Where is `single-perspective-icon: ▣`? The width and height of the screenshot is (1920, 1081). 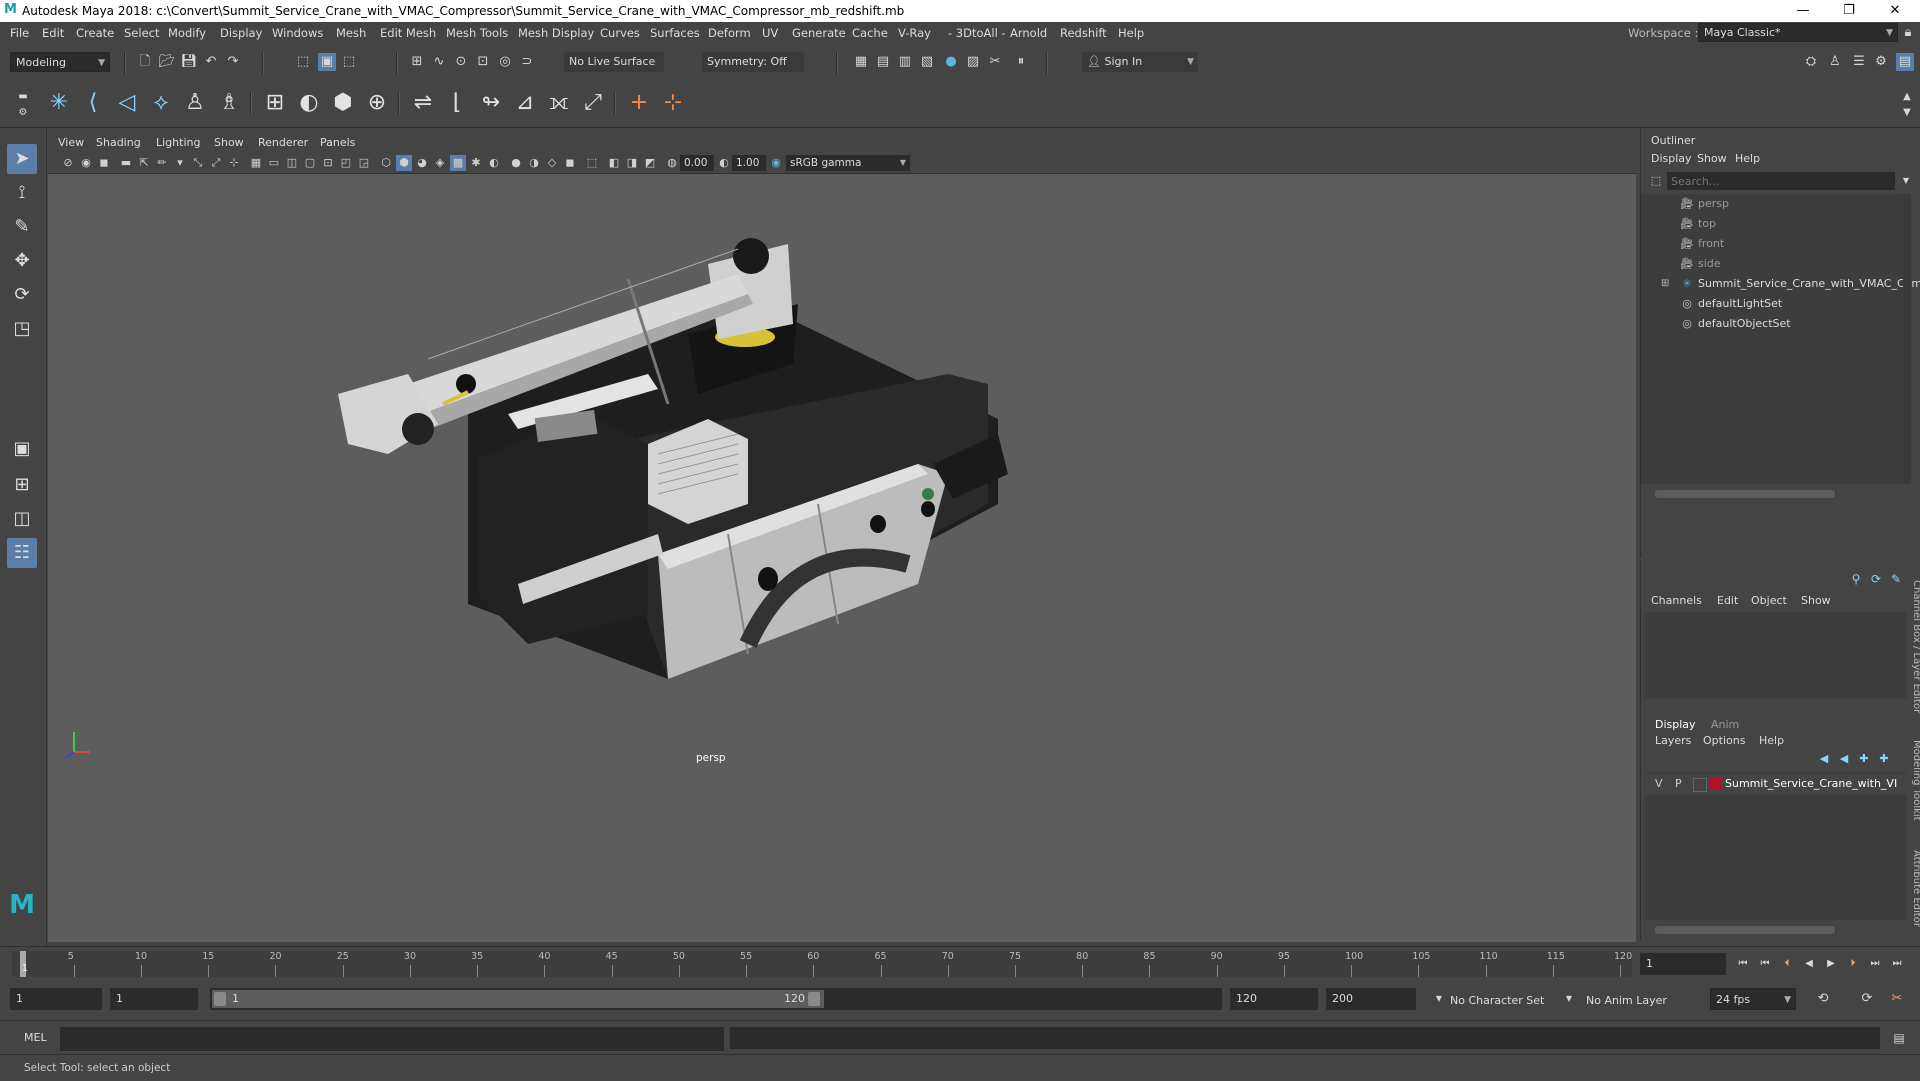 single-perspective-icon: ▣ is located at coordinates (22, 449).